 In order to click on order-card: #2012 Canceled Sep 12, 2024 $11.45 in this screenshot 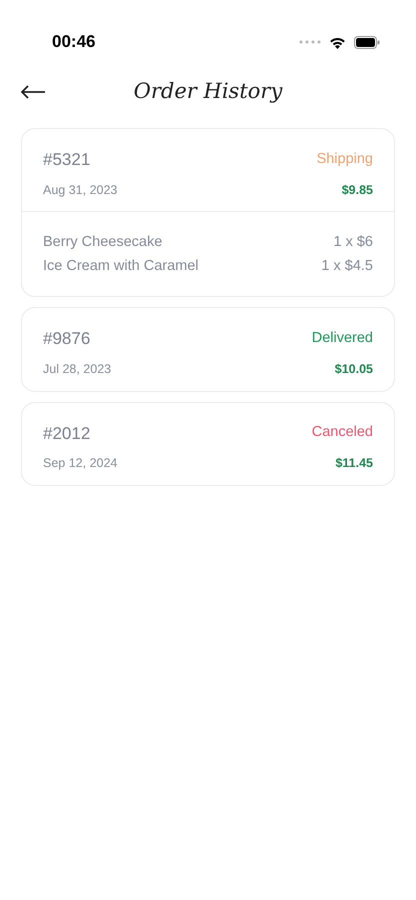, I will do `click(208, 444)`.